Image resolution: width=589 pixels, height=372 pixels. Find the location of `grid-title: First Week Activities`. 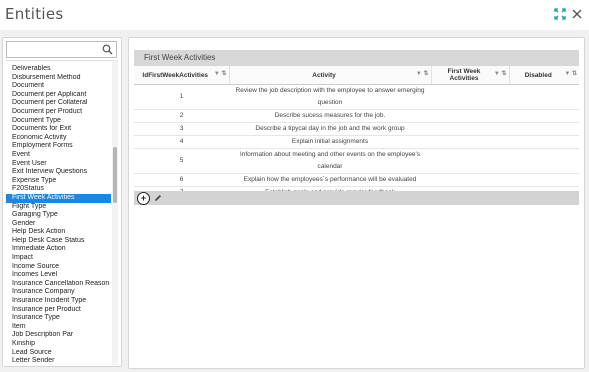

grid-title: First Week Activities is located at coordinates (356, 58).